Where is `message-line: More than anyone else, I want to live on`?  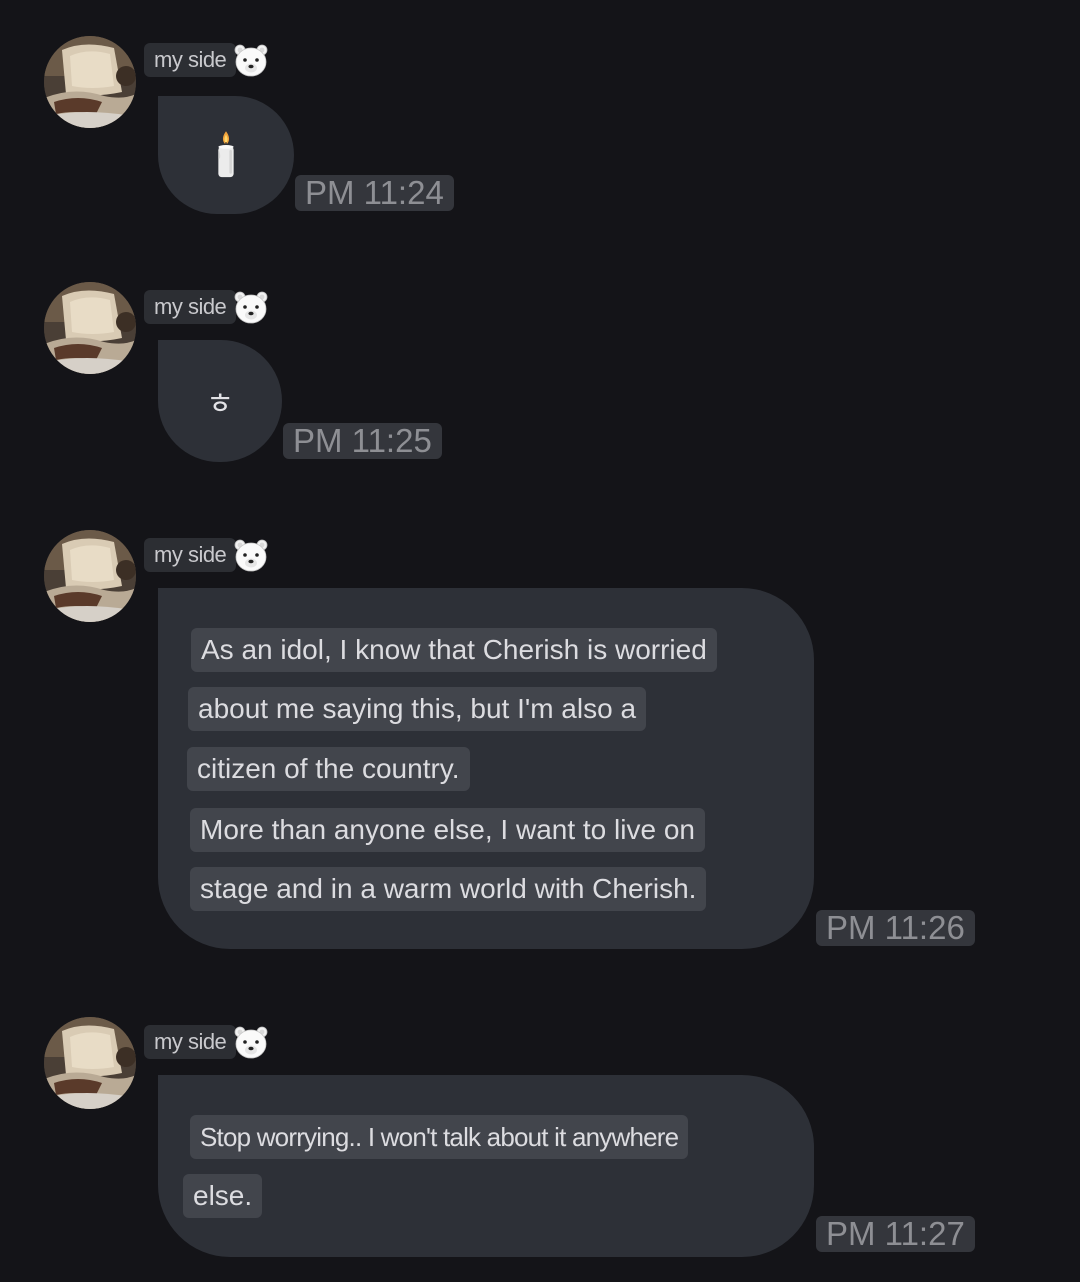 message-line: More than anyone else, I want to live on is located at coordinates (447, 830).